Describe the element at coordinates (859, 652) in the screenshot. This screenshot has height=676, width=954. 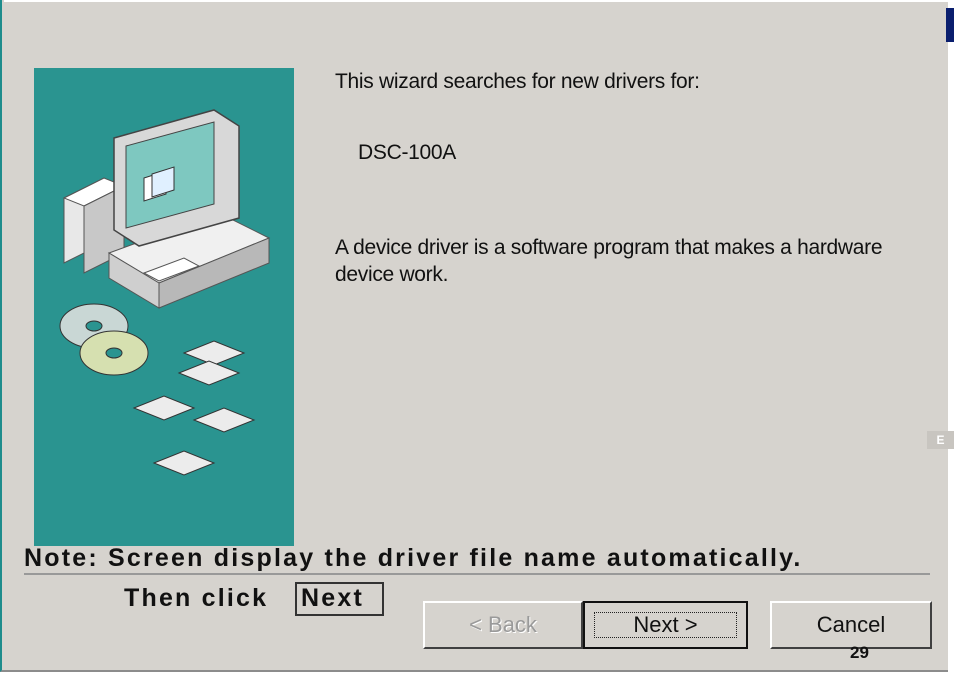
I see `page-number: 29` at that location.